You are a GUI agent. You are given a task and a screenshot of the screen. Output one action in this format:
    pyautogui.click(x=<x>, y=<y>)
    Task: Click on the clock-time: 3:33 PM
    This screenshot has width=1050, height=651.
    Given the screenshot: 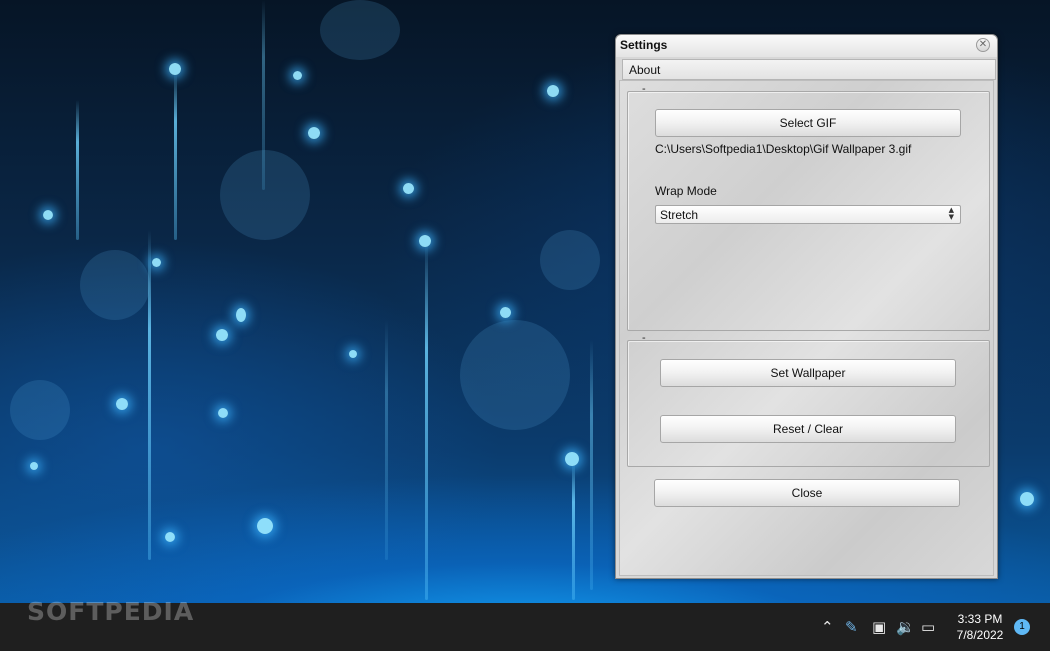 What is the action you would take?
    pyautogui.click(x=980, y=619)
    